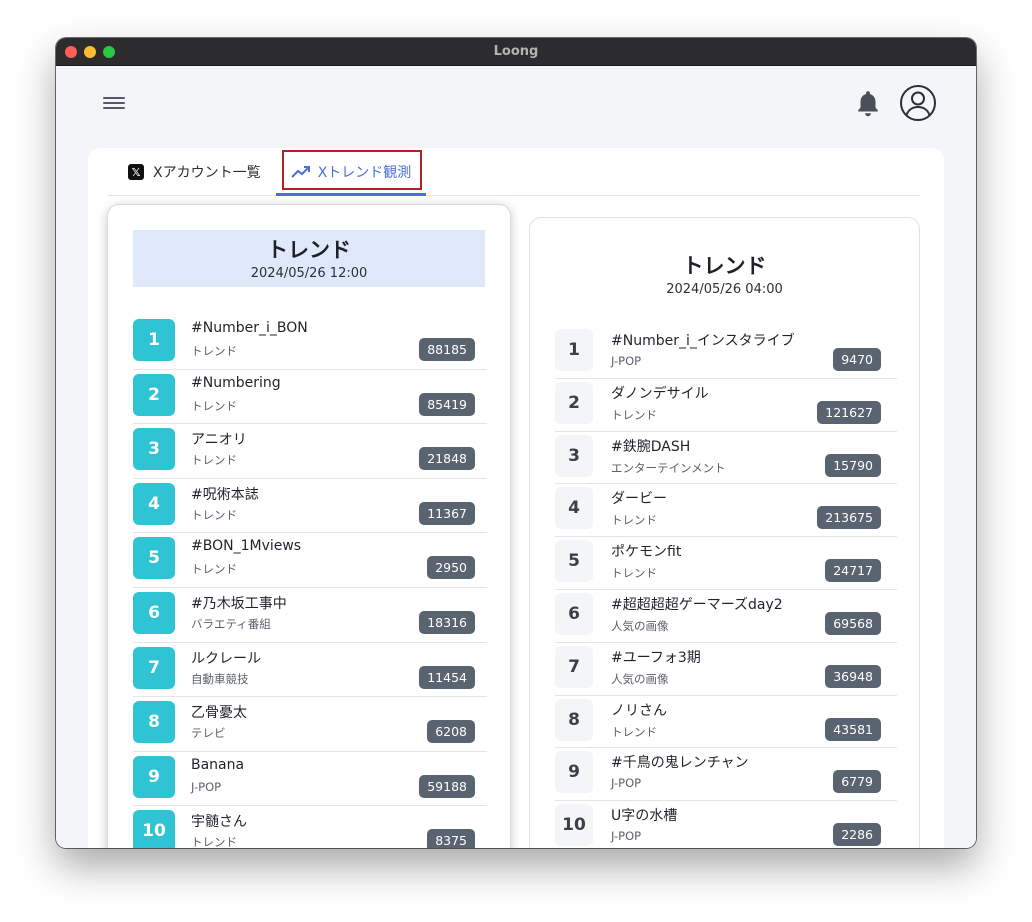 The width and height of the screenshot is (1032, 922). I want to click on x-logo-icon: 𝕏, so click(136, 172).